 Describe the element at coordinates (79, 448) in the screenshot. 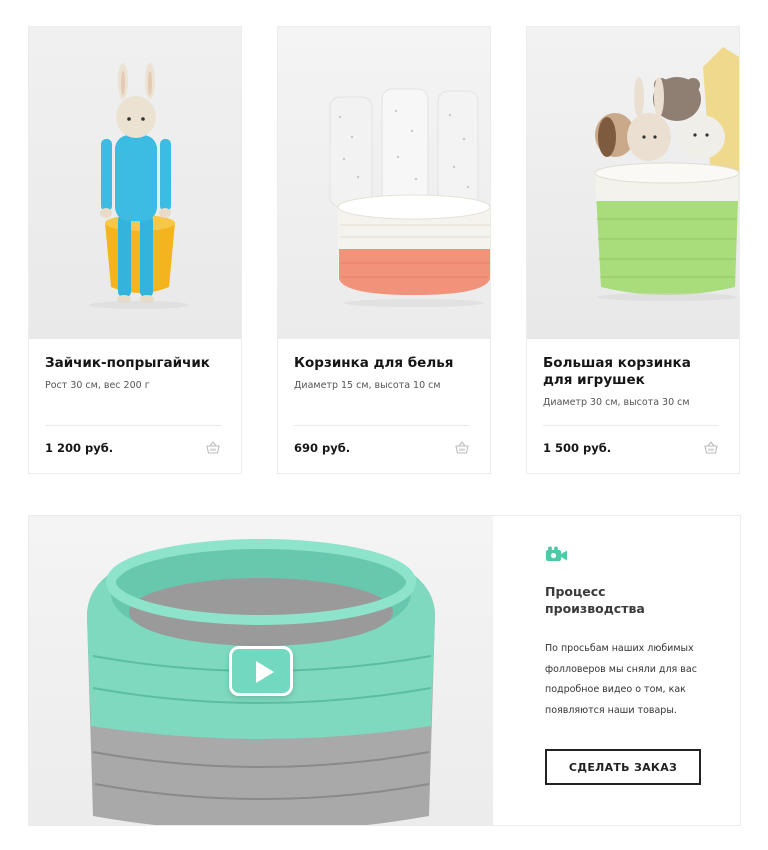

I see `product-price: 1 200 руб.` at that location.